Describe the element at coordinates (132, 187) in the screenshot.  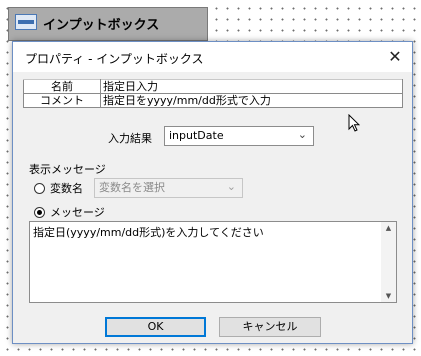
I see `variable-select-placeholder: 変数名を選択` at that location.